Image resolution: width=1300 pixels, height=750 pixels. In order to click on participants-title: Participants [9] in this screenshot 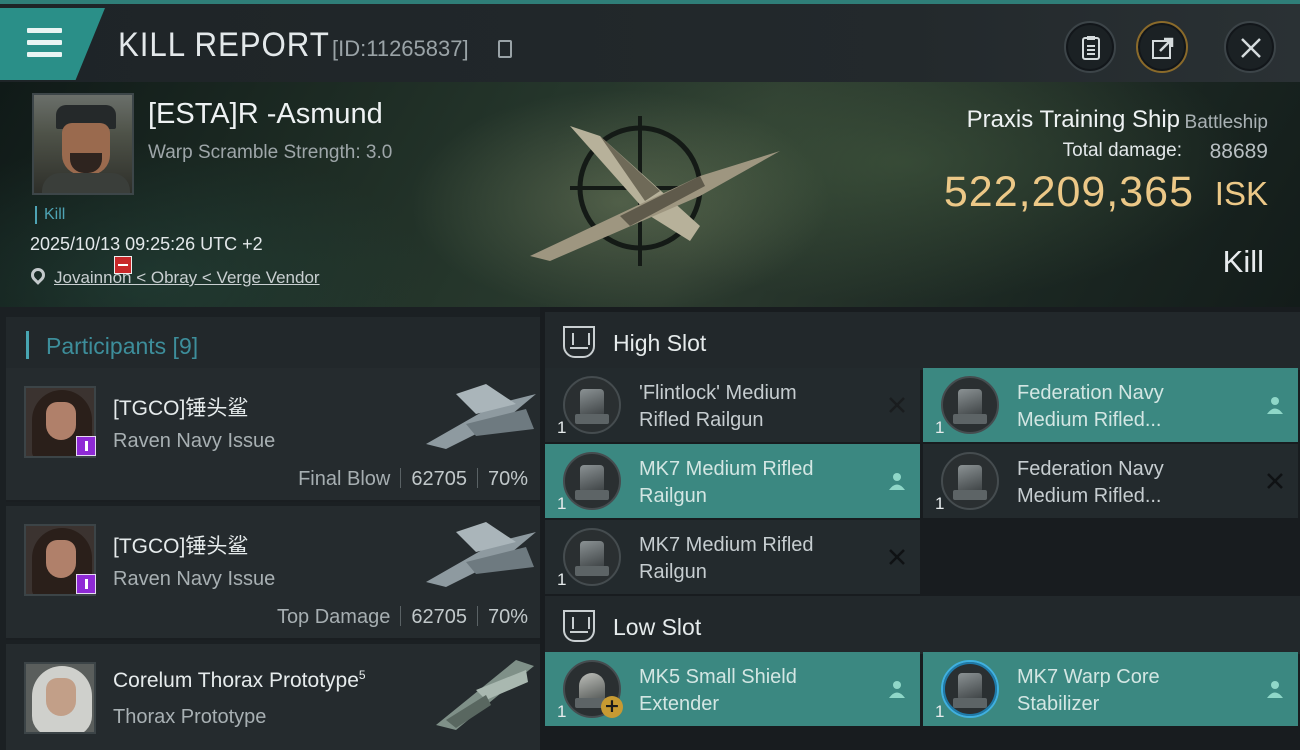, I will do `click(122, 346)`.